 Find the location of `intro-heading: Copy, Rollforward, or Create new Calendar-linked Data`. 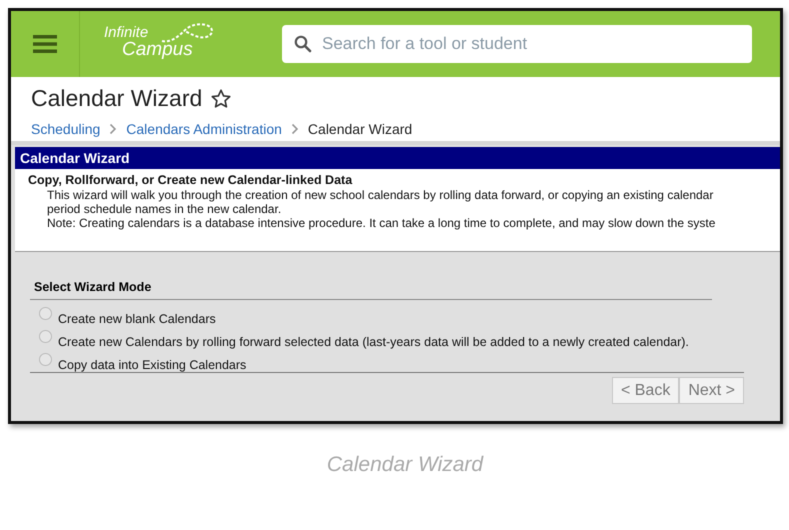

intro-heading: Copy, Rollforward, or Create new Calendar-linked Data is located at coordinates (191, 180).